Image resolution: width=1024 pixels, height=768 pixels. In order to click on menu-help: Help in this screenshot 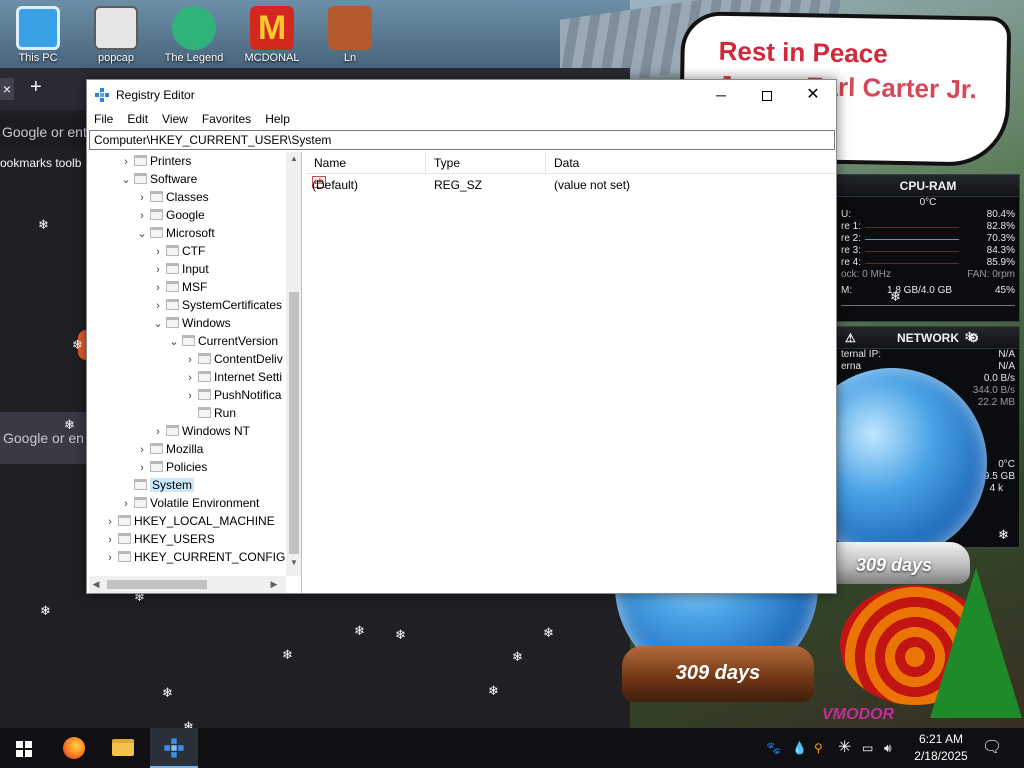, I will do `click(277, 119)`.